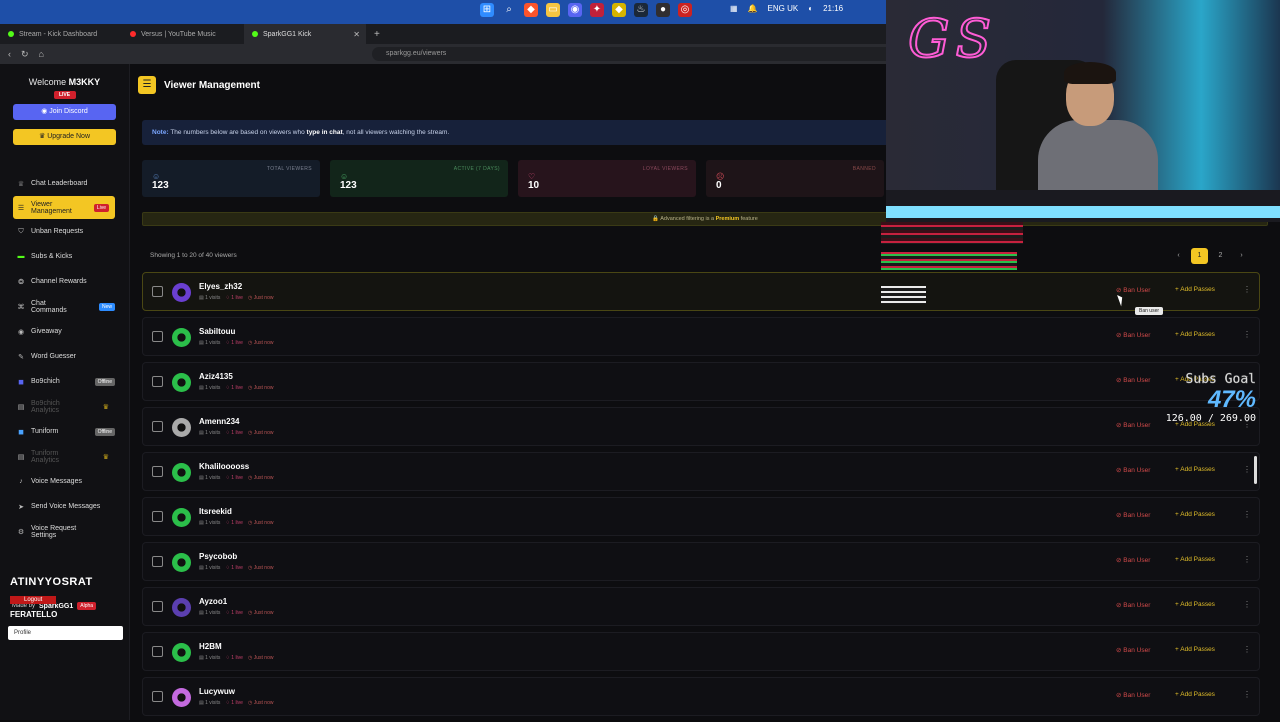 Image resolution: width=1280 pixels, height=722 pixels. What do you see at coordinates (64, 331) in the screenshot?
I see `sidebar-item-giveaway: ◉ Giveaway` at bounding box center [64, 331].